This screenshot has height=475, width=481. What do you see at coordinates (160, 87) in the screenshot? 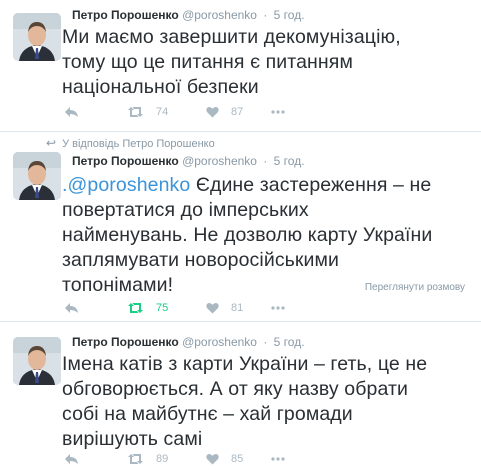
I see `tweet-text-line: національної безпеки` at bounding box center [160, 87].